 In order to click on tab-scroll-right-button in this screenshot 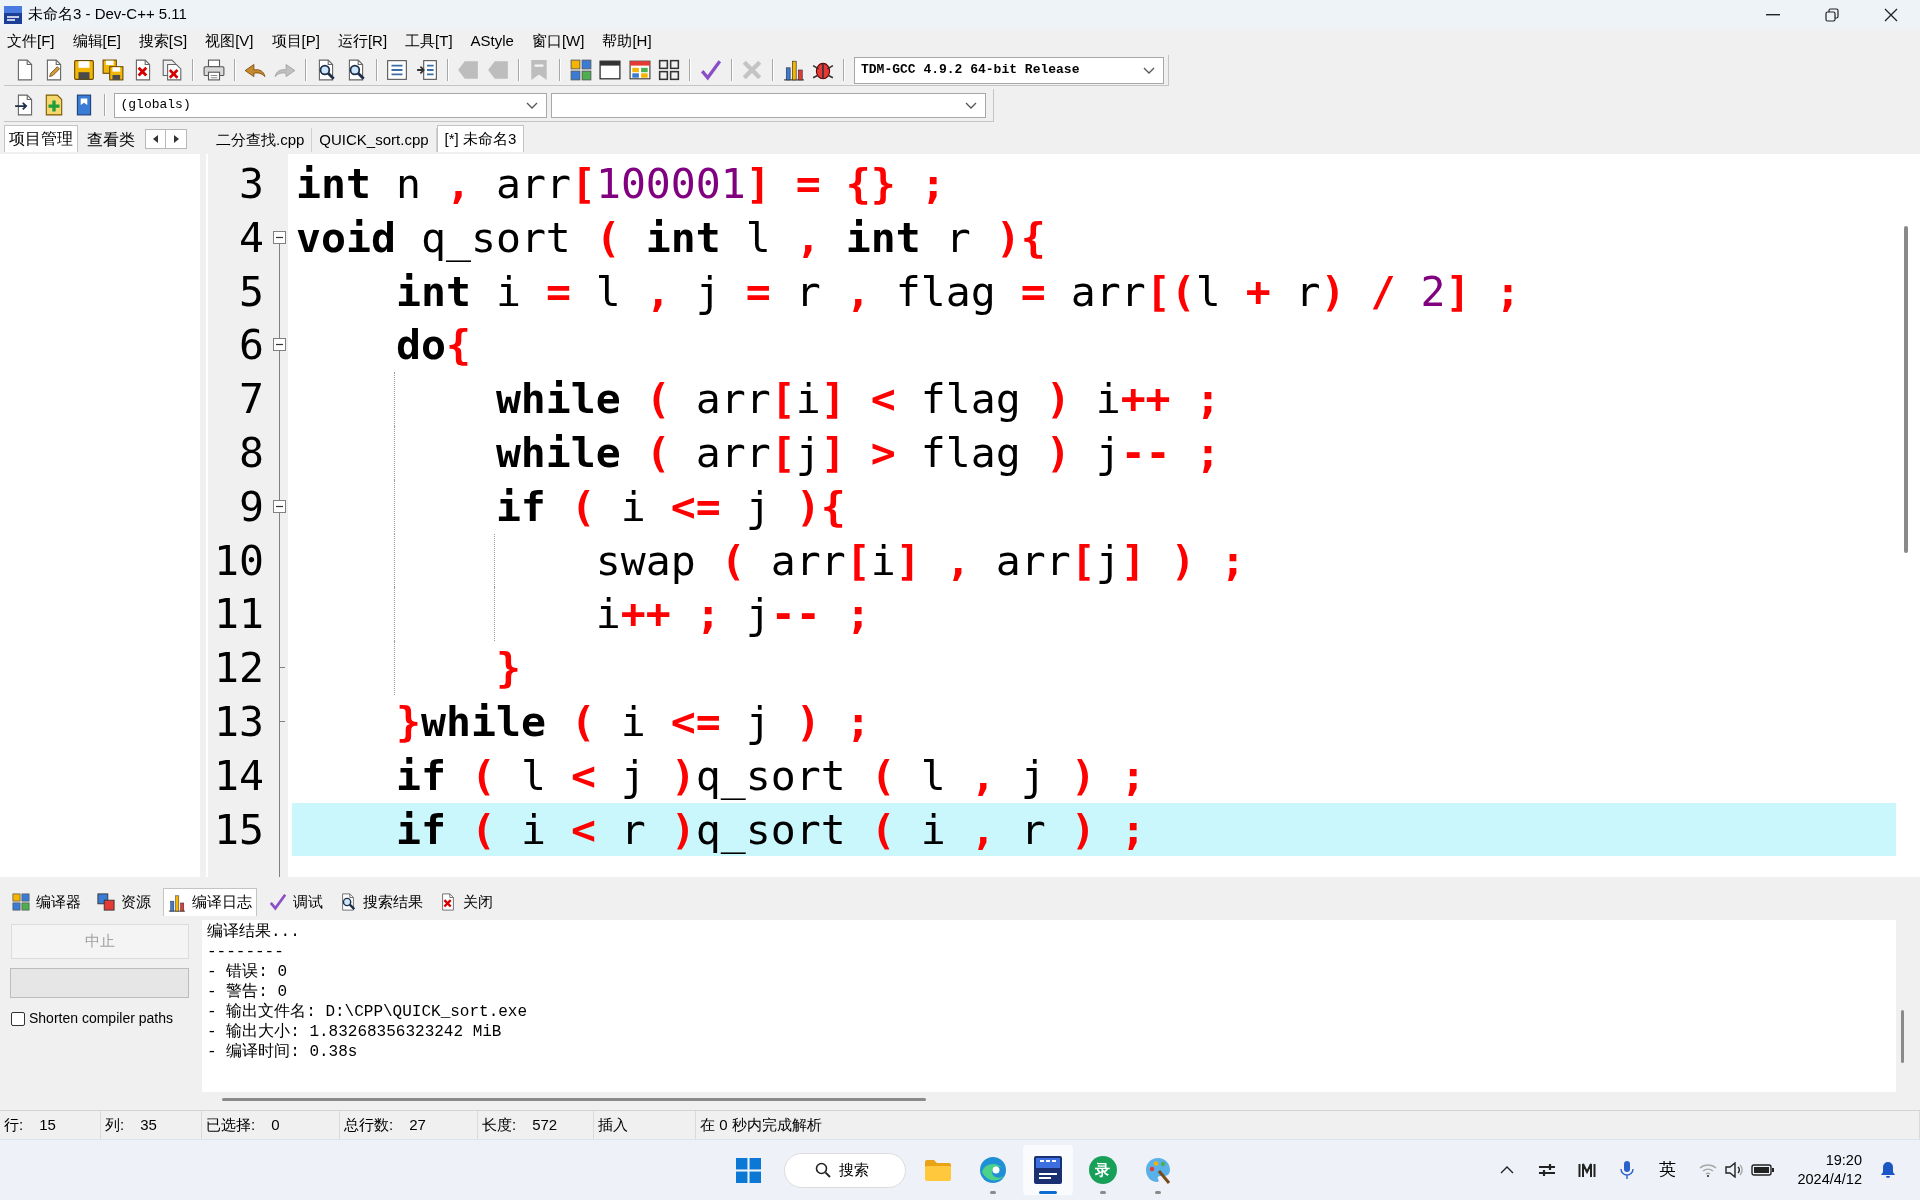, I will do `click(176, 139)`.